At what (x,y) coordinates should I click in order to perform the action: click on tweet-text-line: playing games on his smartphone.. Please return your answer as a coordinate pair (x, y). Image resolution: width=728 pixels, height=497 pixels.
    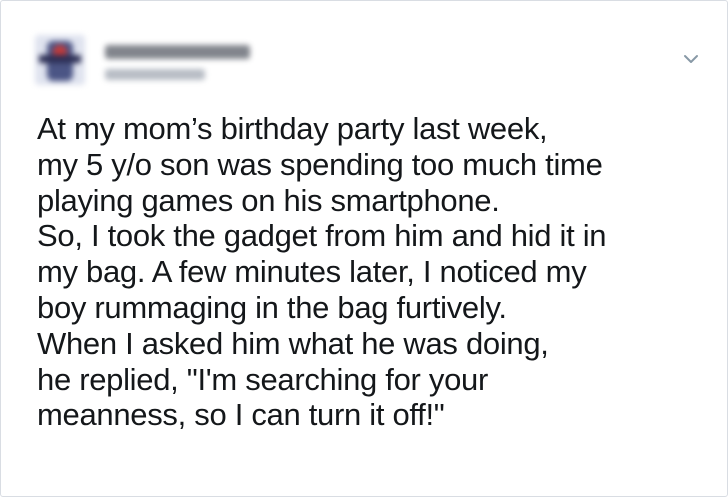
    Looking at the image, I should click on (268, 200).